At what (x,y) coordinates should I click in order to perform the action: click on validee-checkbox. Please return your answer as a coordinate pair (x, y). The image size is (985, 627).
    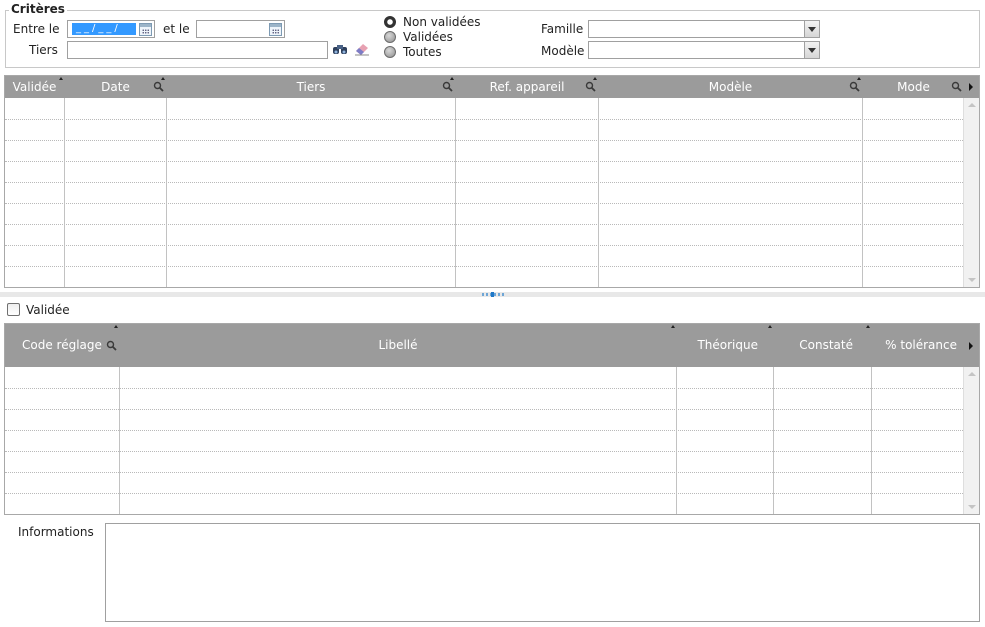
    Looking at the image, I should click on (13, 309).